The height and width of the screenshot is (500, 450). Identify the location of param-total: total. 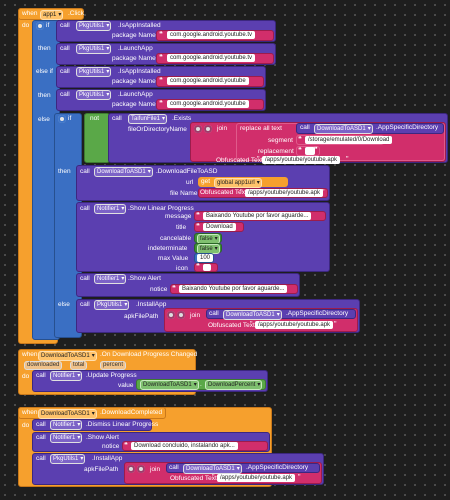
(79, 365).